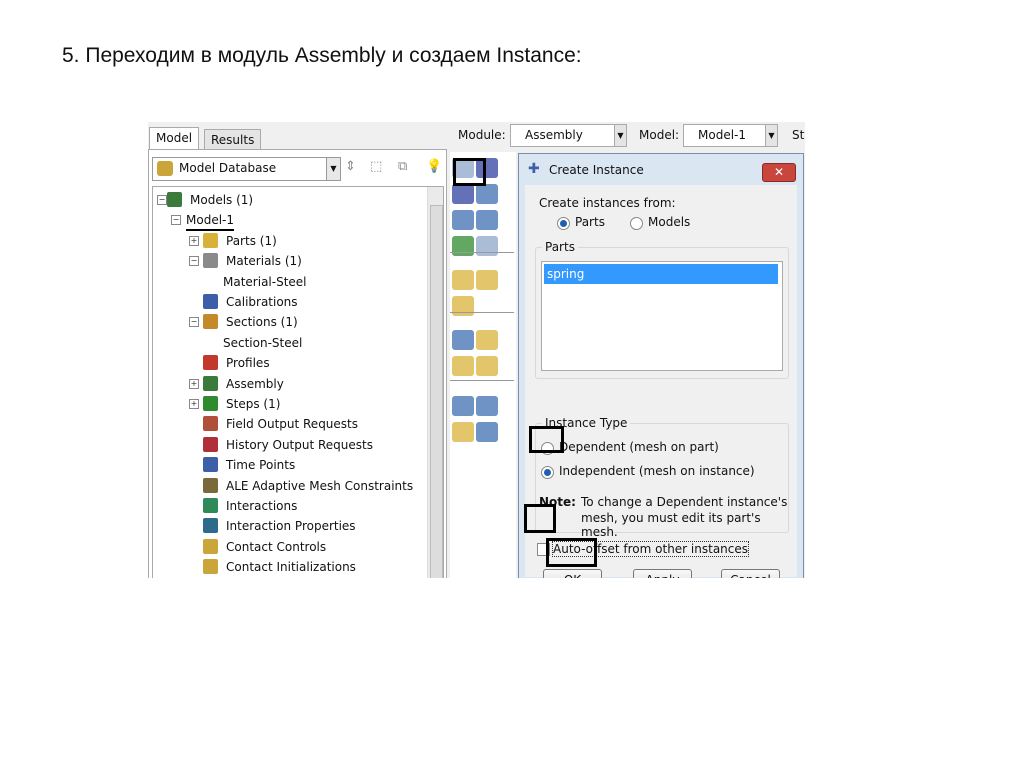 The height and width of the screenshot is (767, 1024). Describe the element at coordinates (662, 573) in the screenshot. I see `apply-button: Apply` at that location.